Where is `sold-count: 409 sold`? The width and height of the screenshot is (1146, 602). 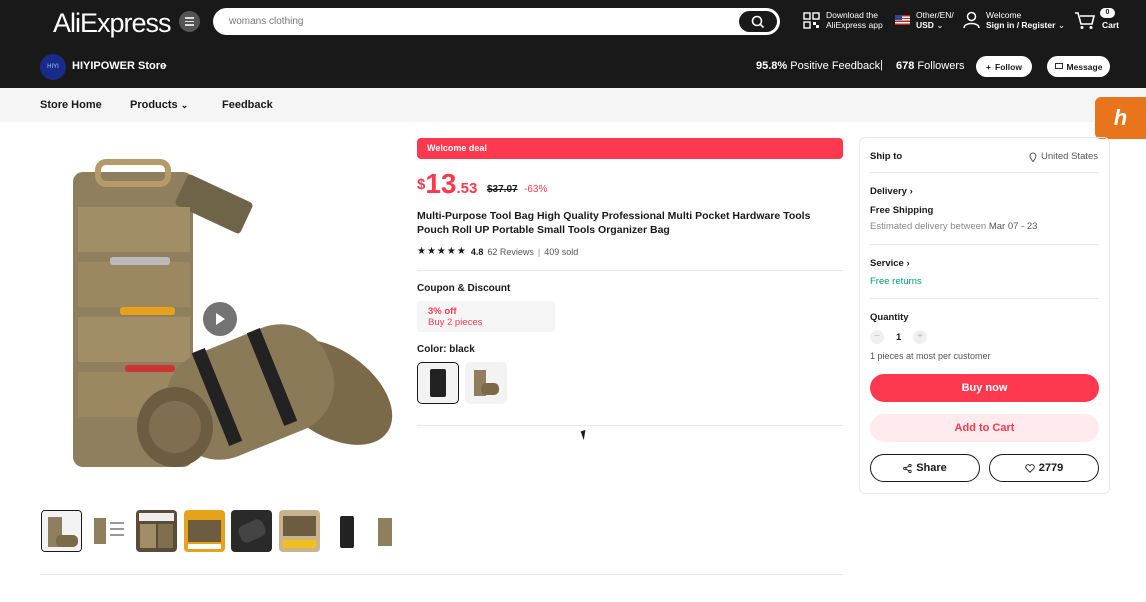
sold-count: 409 sold is located at coordinates (561, 251).